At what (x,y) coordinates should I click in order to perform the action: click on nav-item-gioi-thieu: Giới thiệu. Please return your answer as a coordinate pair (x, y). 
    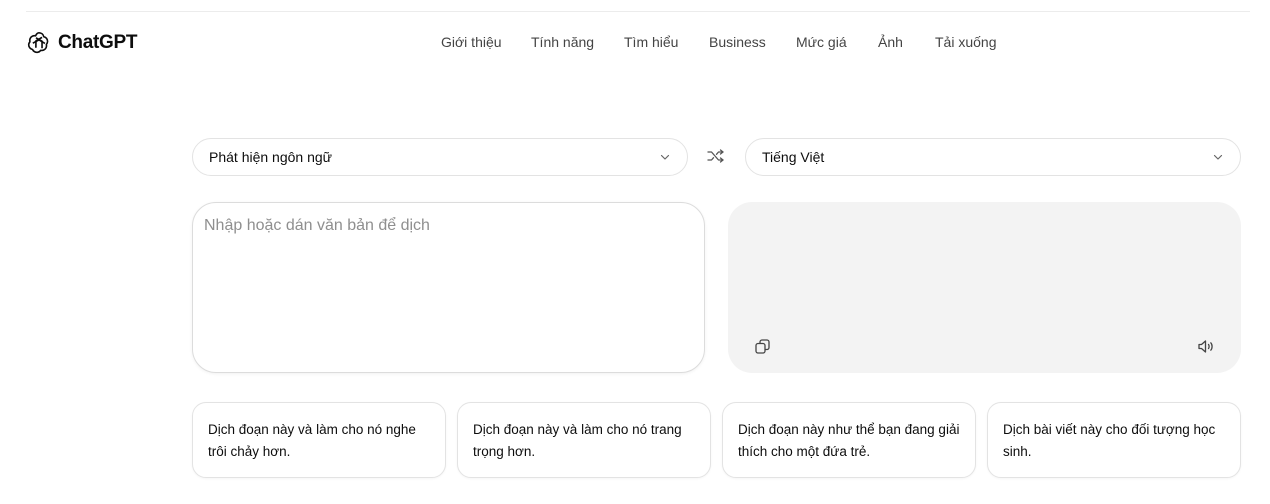
    Looking at the image, I should click on (471, 42).